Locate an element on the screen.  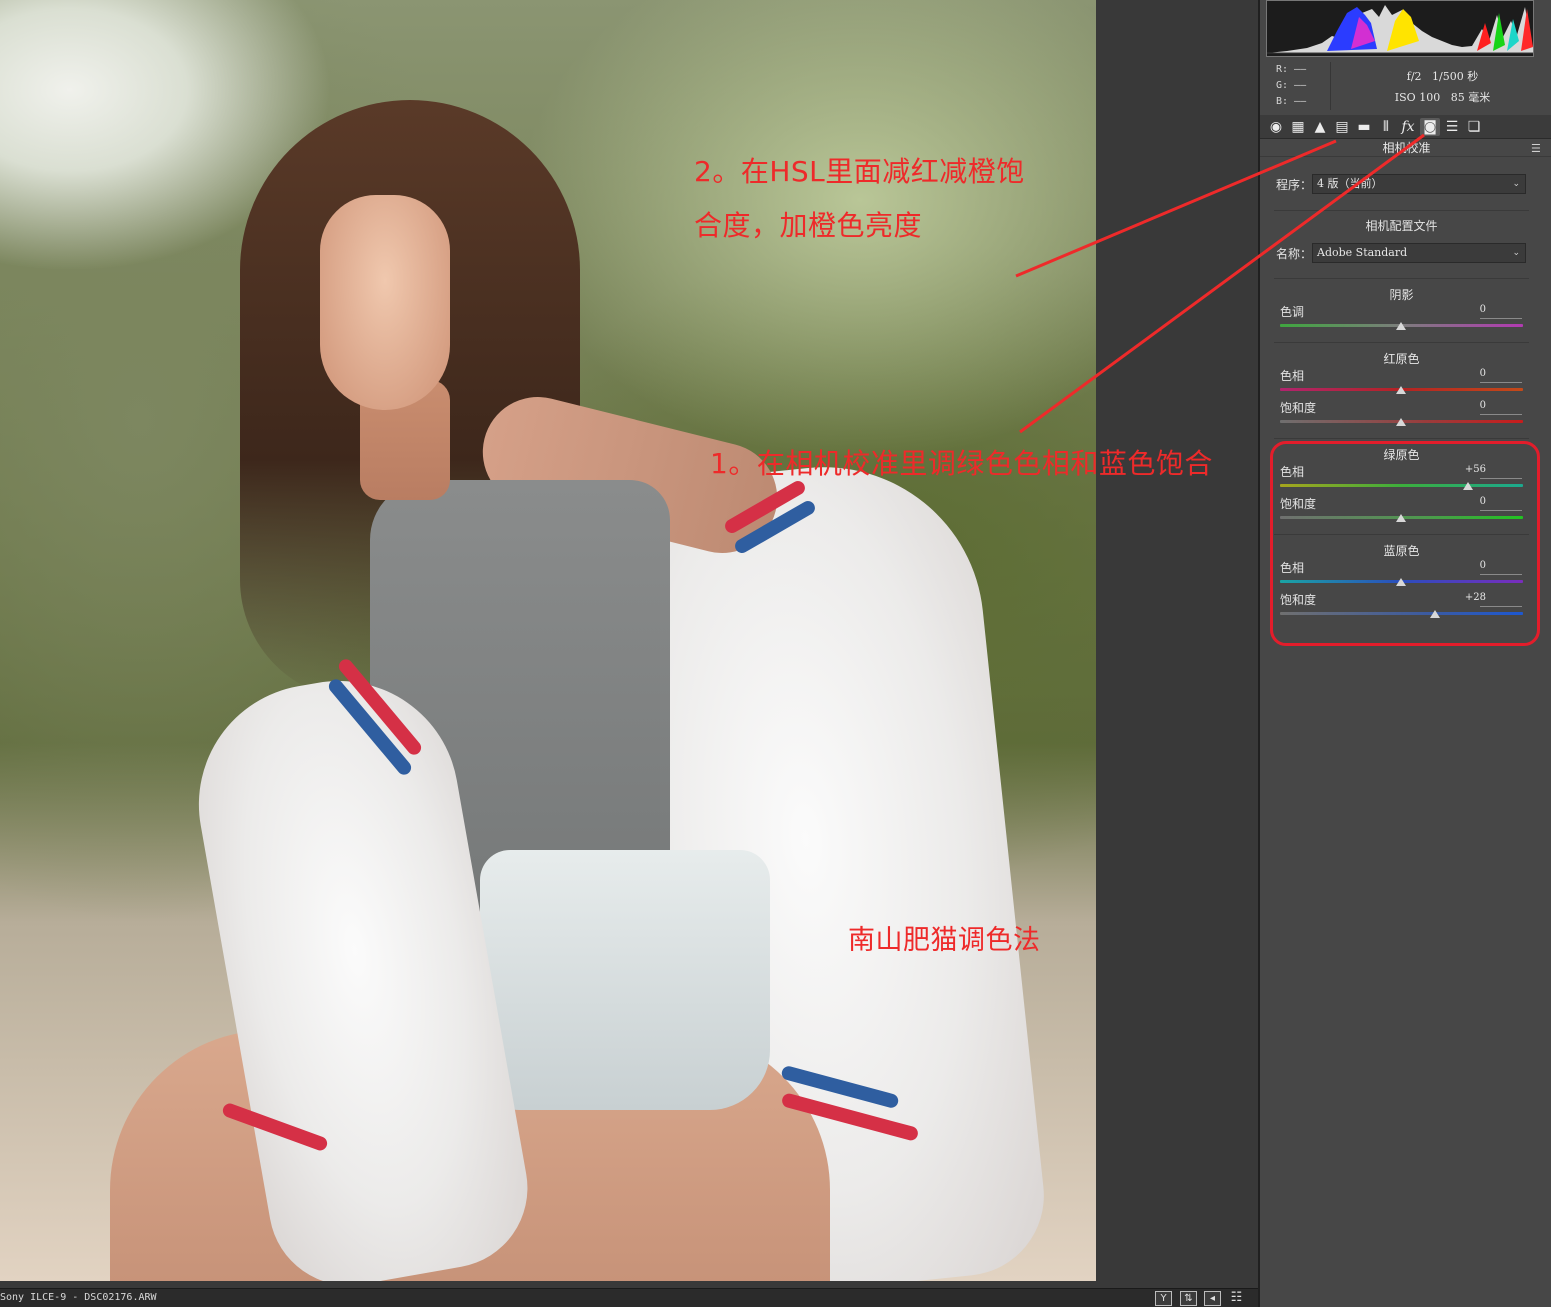
arrow-to-hsl-tab is located at coordinates (1176, 208).